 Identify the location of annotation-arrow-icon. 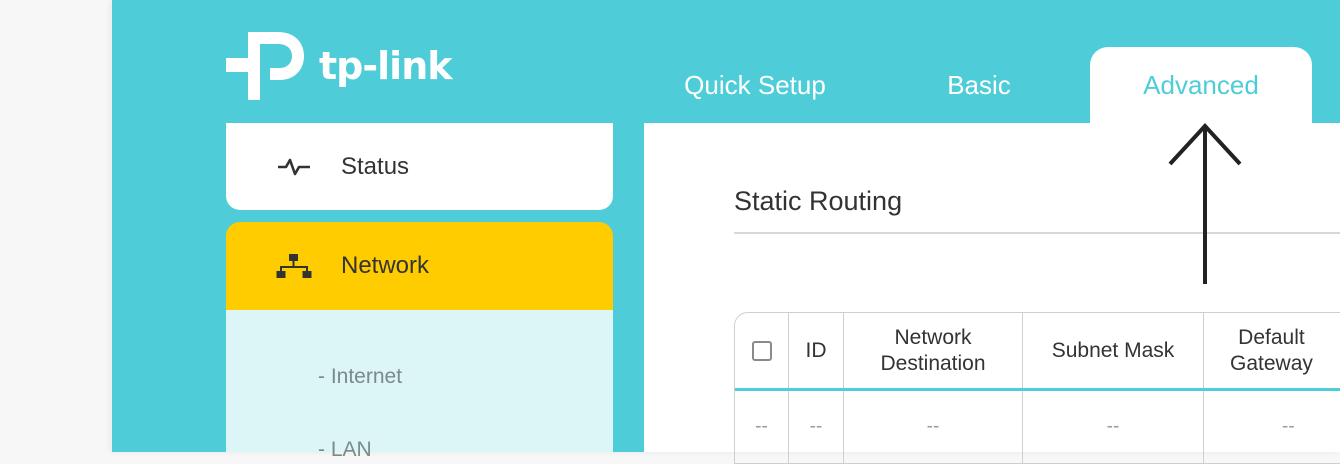
(1205, 203).